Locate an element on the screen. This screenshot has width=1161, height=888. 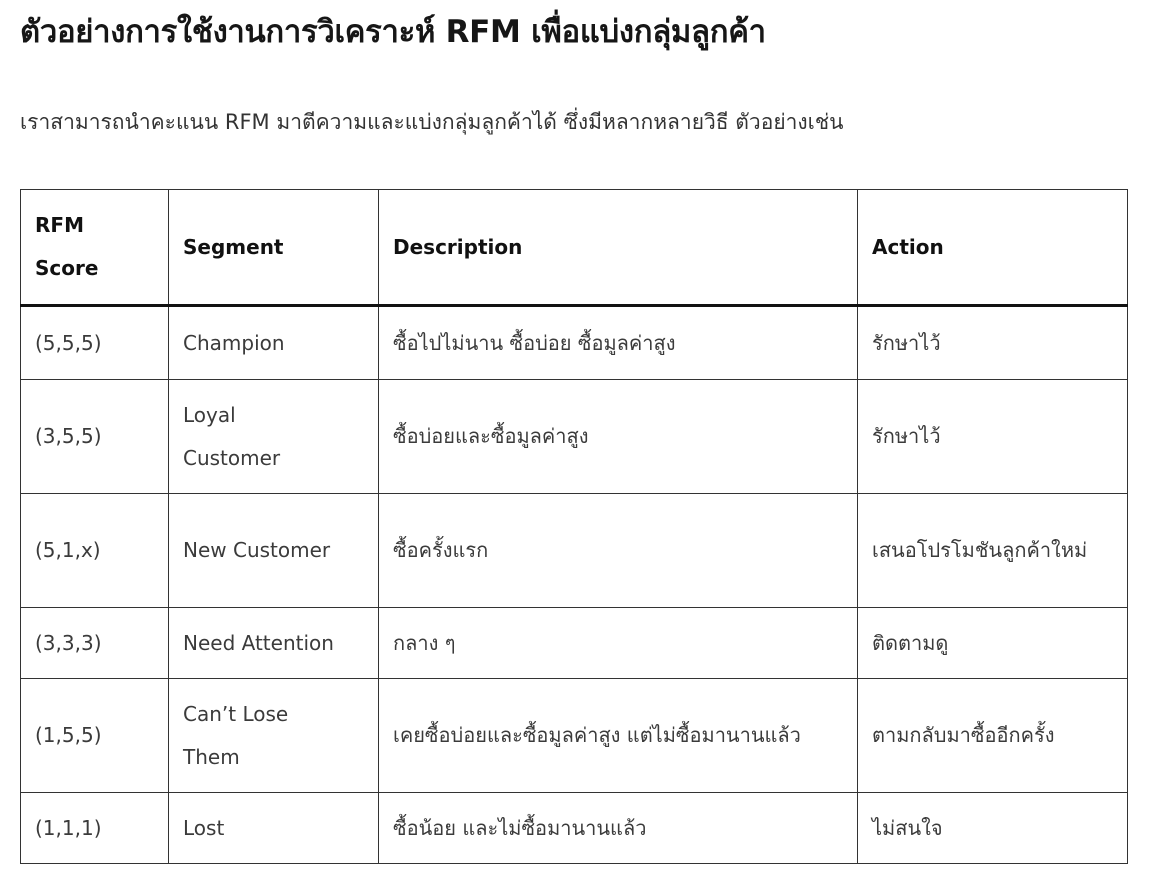
cell-segment: Lost is located at coordinates (273, 828).